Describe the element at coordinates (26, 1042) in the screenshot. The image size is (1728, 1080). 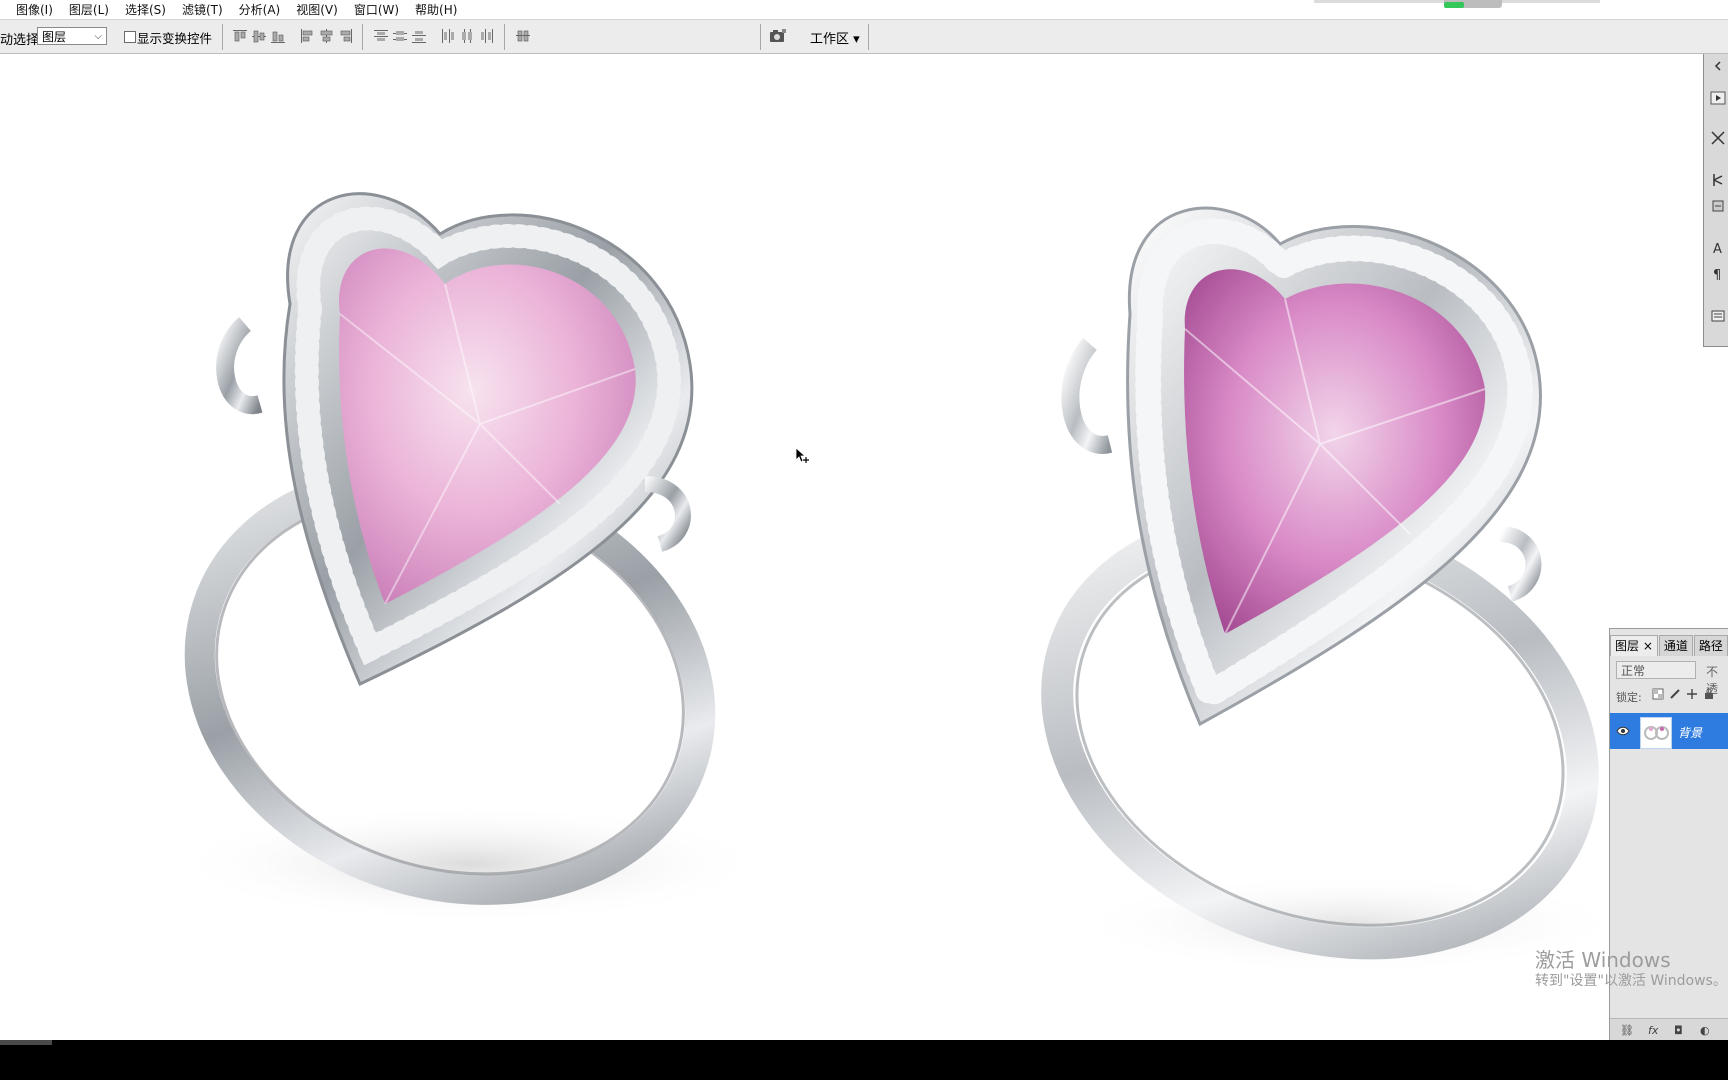
I see `status-strip` at that location.